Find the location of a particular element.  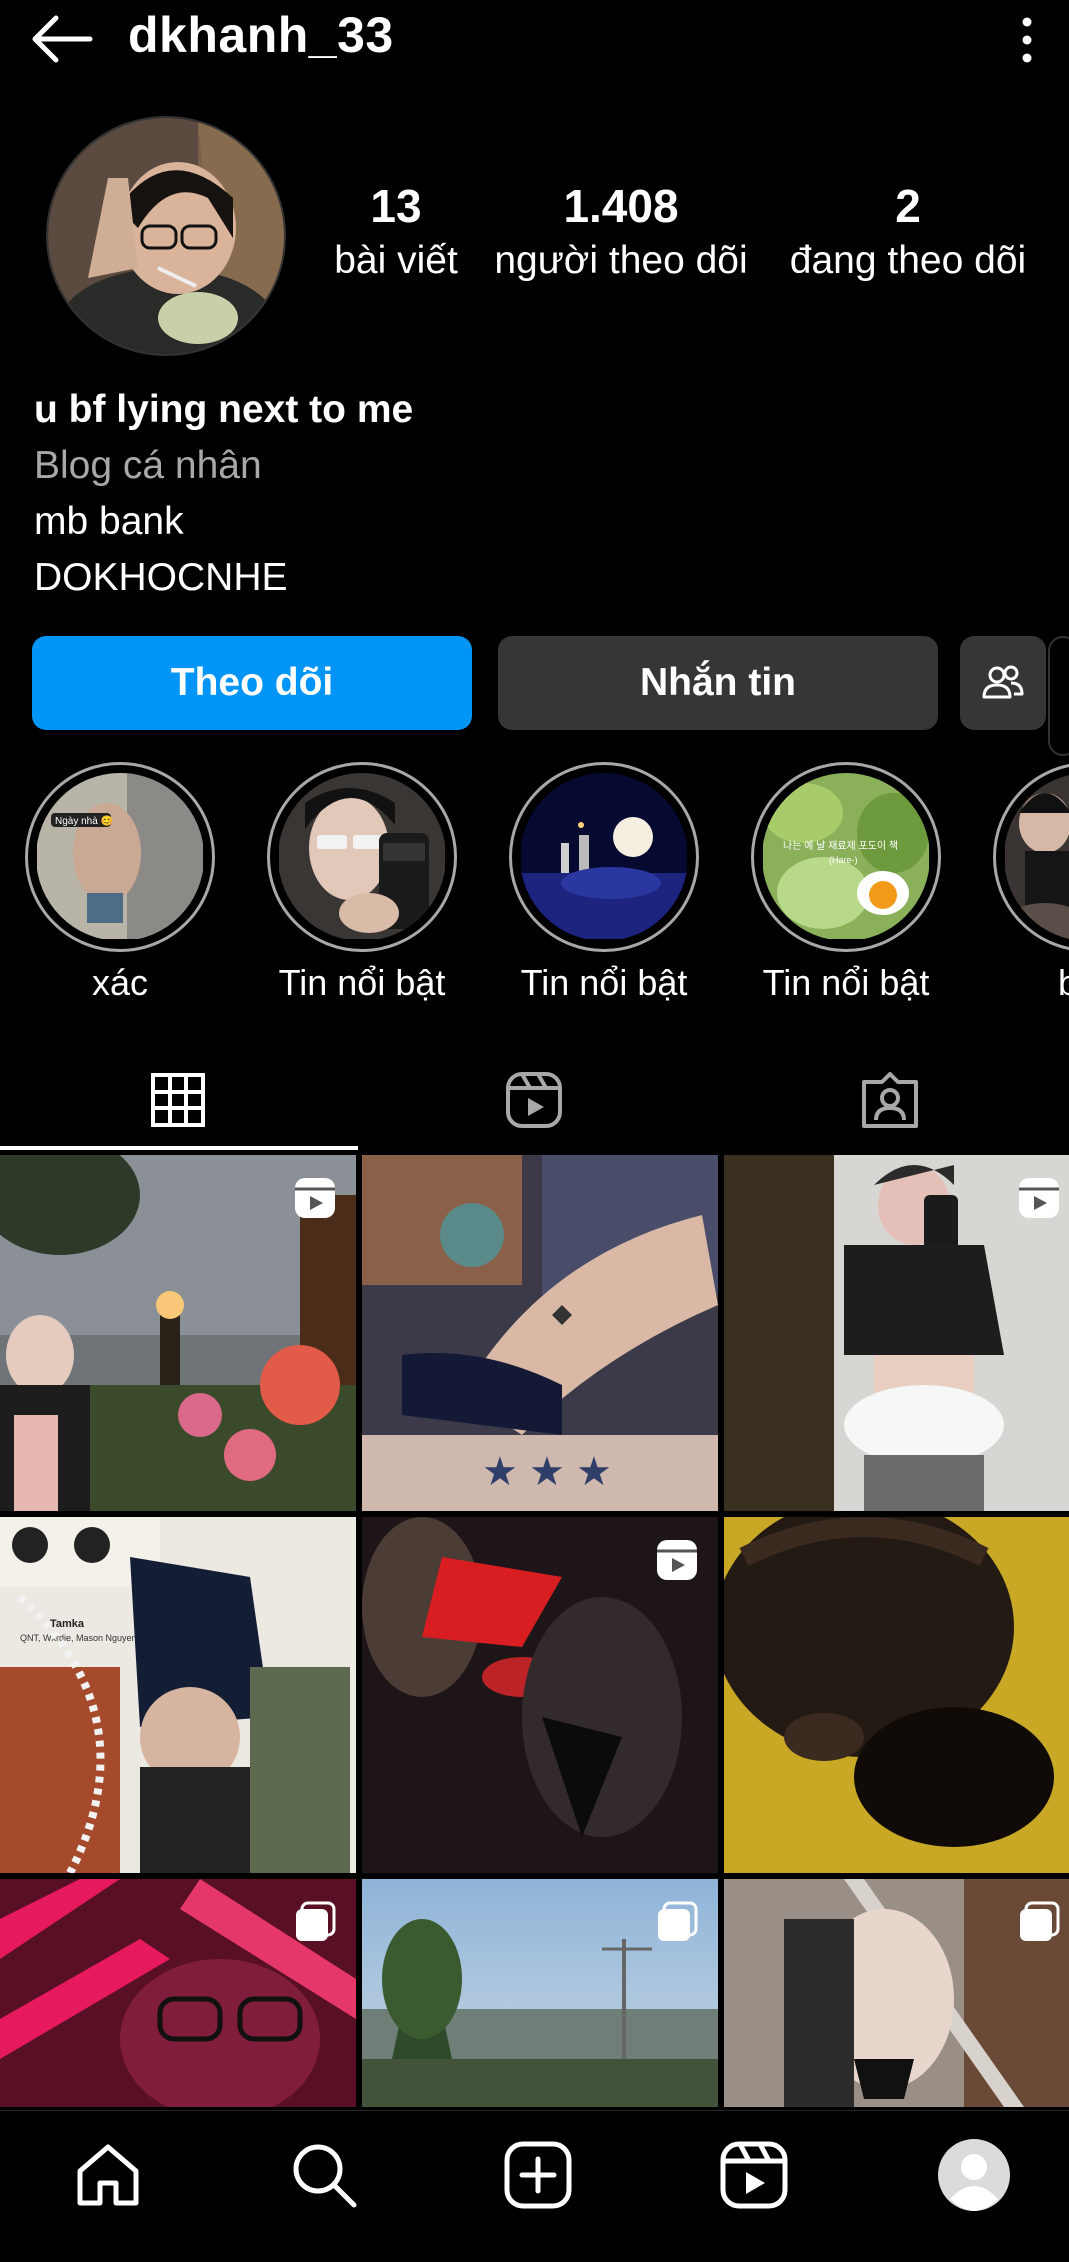

bio-name: u bf lying next to me is located at coordinates (224, 409).